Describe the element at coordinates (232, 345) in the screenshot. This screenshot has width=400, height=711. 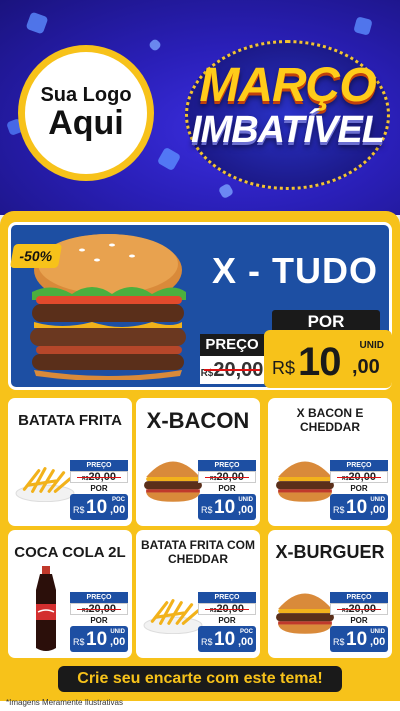
I see `featured-price-label: PREÇO` at that location.